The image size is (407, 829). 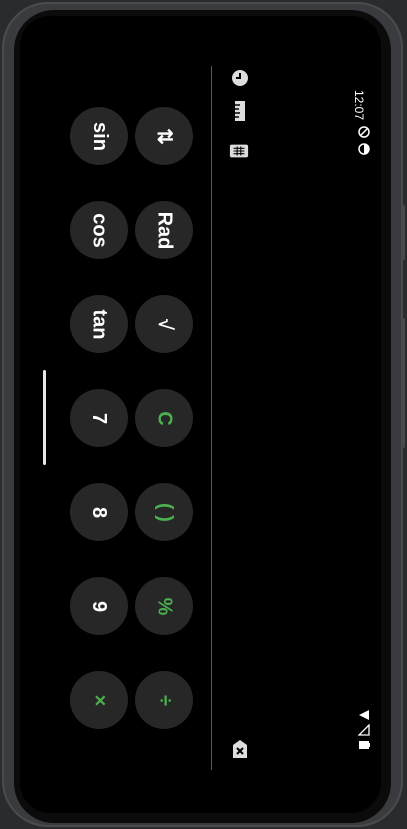 I want to click on sqrt-button: √, so click(x=164, y=324).